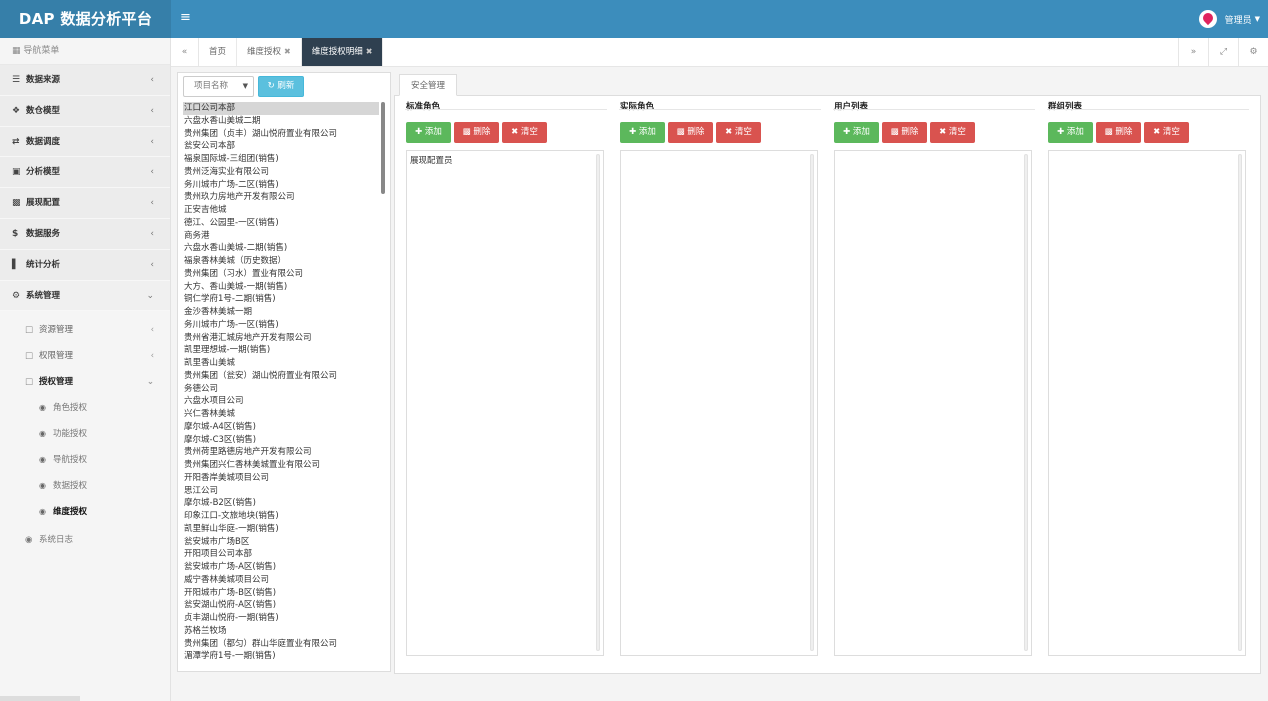  What do you see at coordinates (85, 356) in the screenshot?
I see `sidebar-subitem-permission-admin: □ 权限管理 ‹` at bounding box center [85, 356].